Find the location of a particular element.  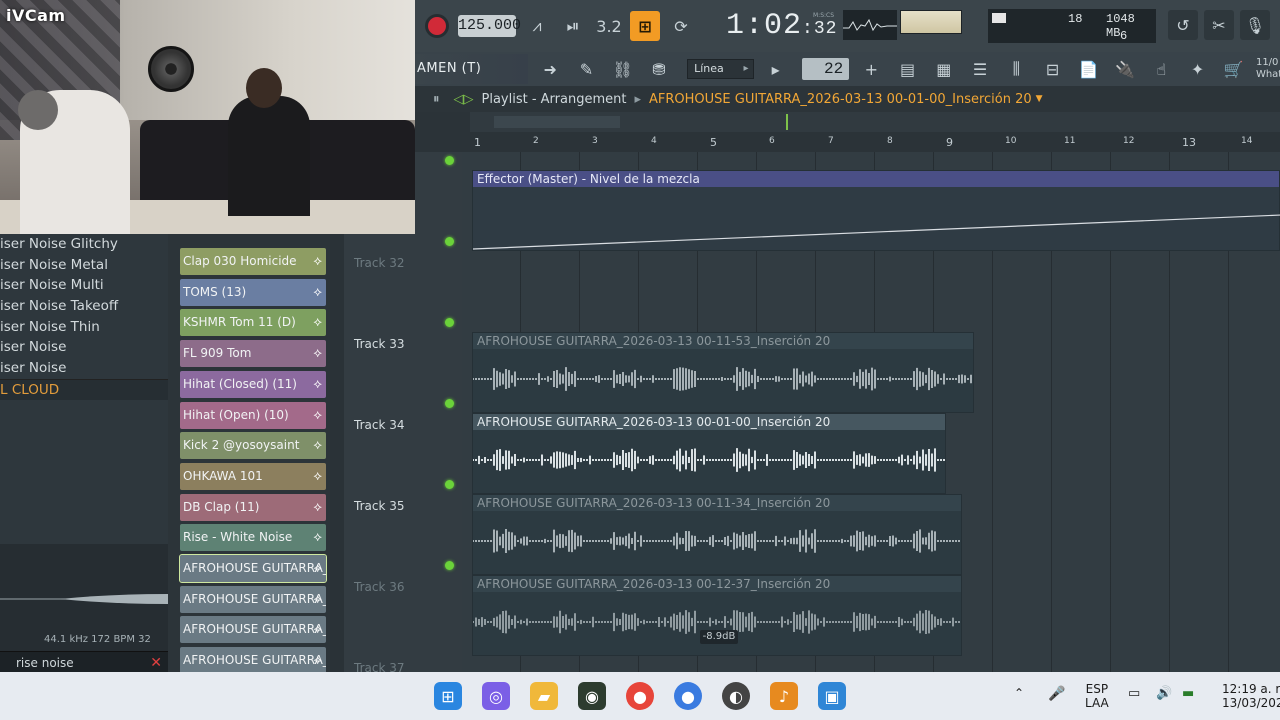

bird-icon: ✦ is located at coordinates (1197, 69).